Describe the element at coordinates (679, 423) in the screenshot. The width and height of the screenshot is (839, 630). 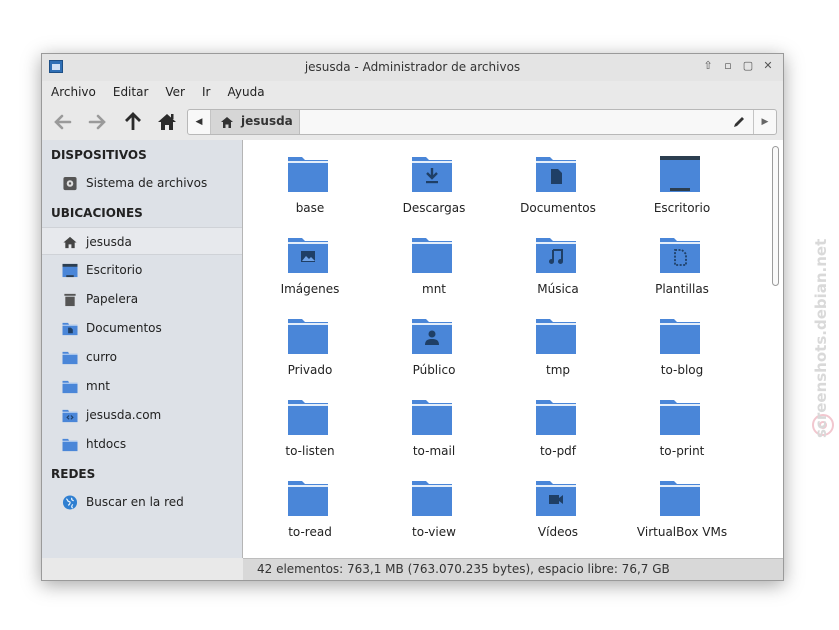
I see `file-item: to-print` at that location.